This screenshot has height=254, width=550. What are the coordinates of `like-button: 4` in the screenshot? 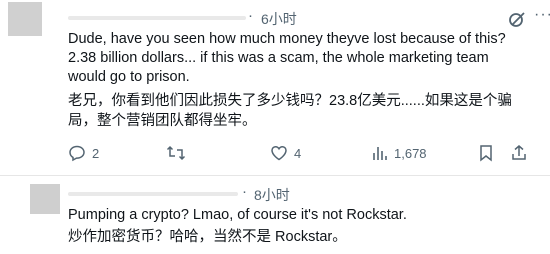 It's located at (285, 153).